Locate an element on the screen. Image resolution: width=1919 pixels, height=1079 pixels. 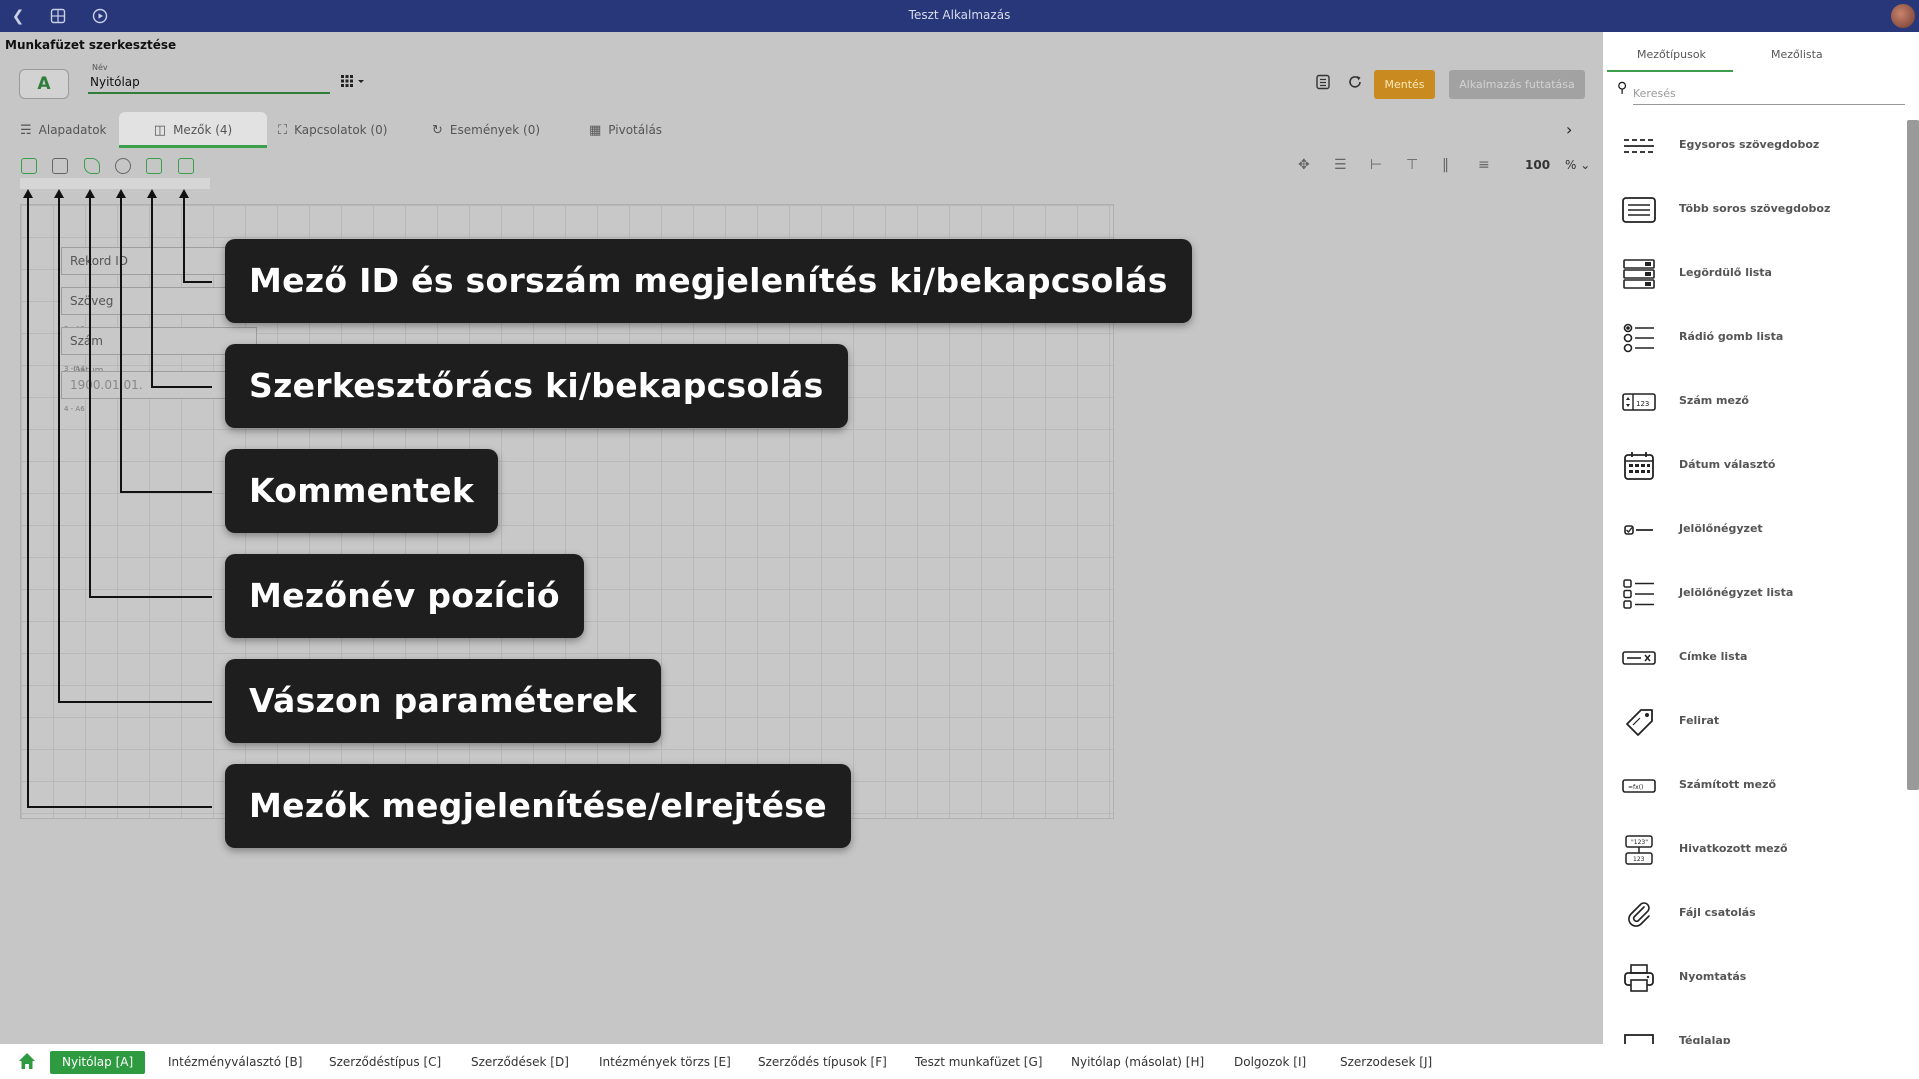
list-item: Jelölőnégyzet is located at coordinates (1755, 530).